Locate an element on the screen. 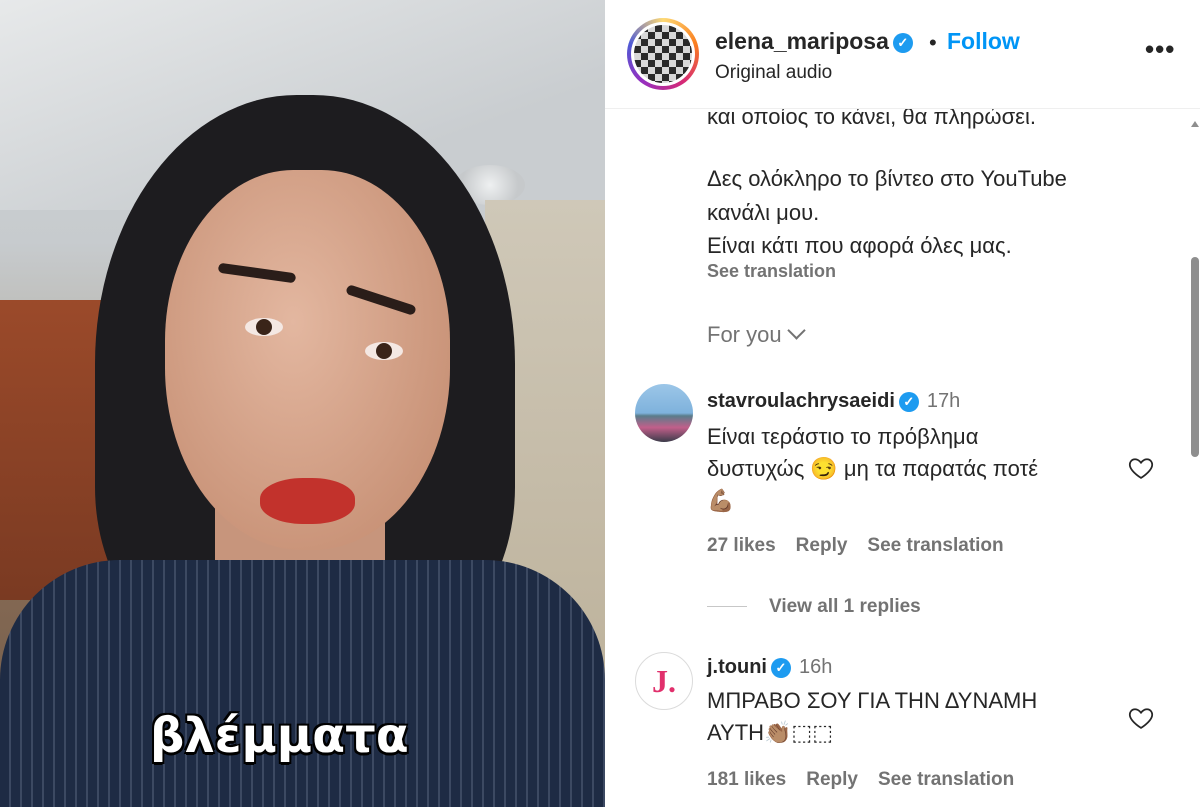 The image size is (1200, 807). original-audio-link: Original audio is located at coordinates (773, 73).